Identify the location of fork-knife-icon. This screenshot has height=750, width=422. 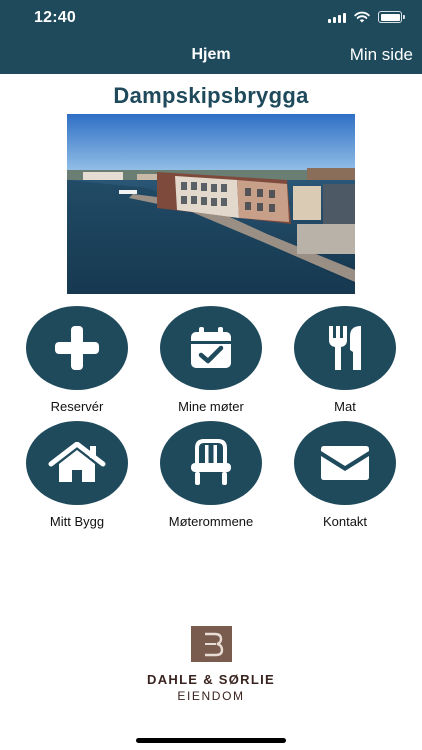
(345, 348).